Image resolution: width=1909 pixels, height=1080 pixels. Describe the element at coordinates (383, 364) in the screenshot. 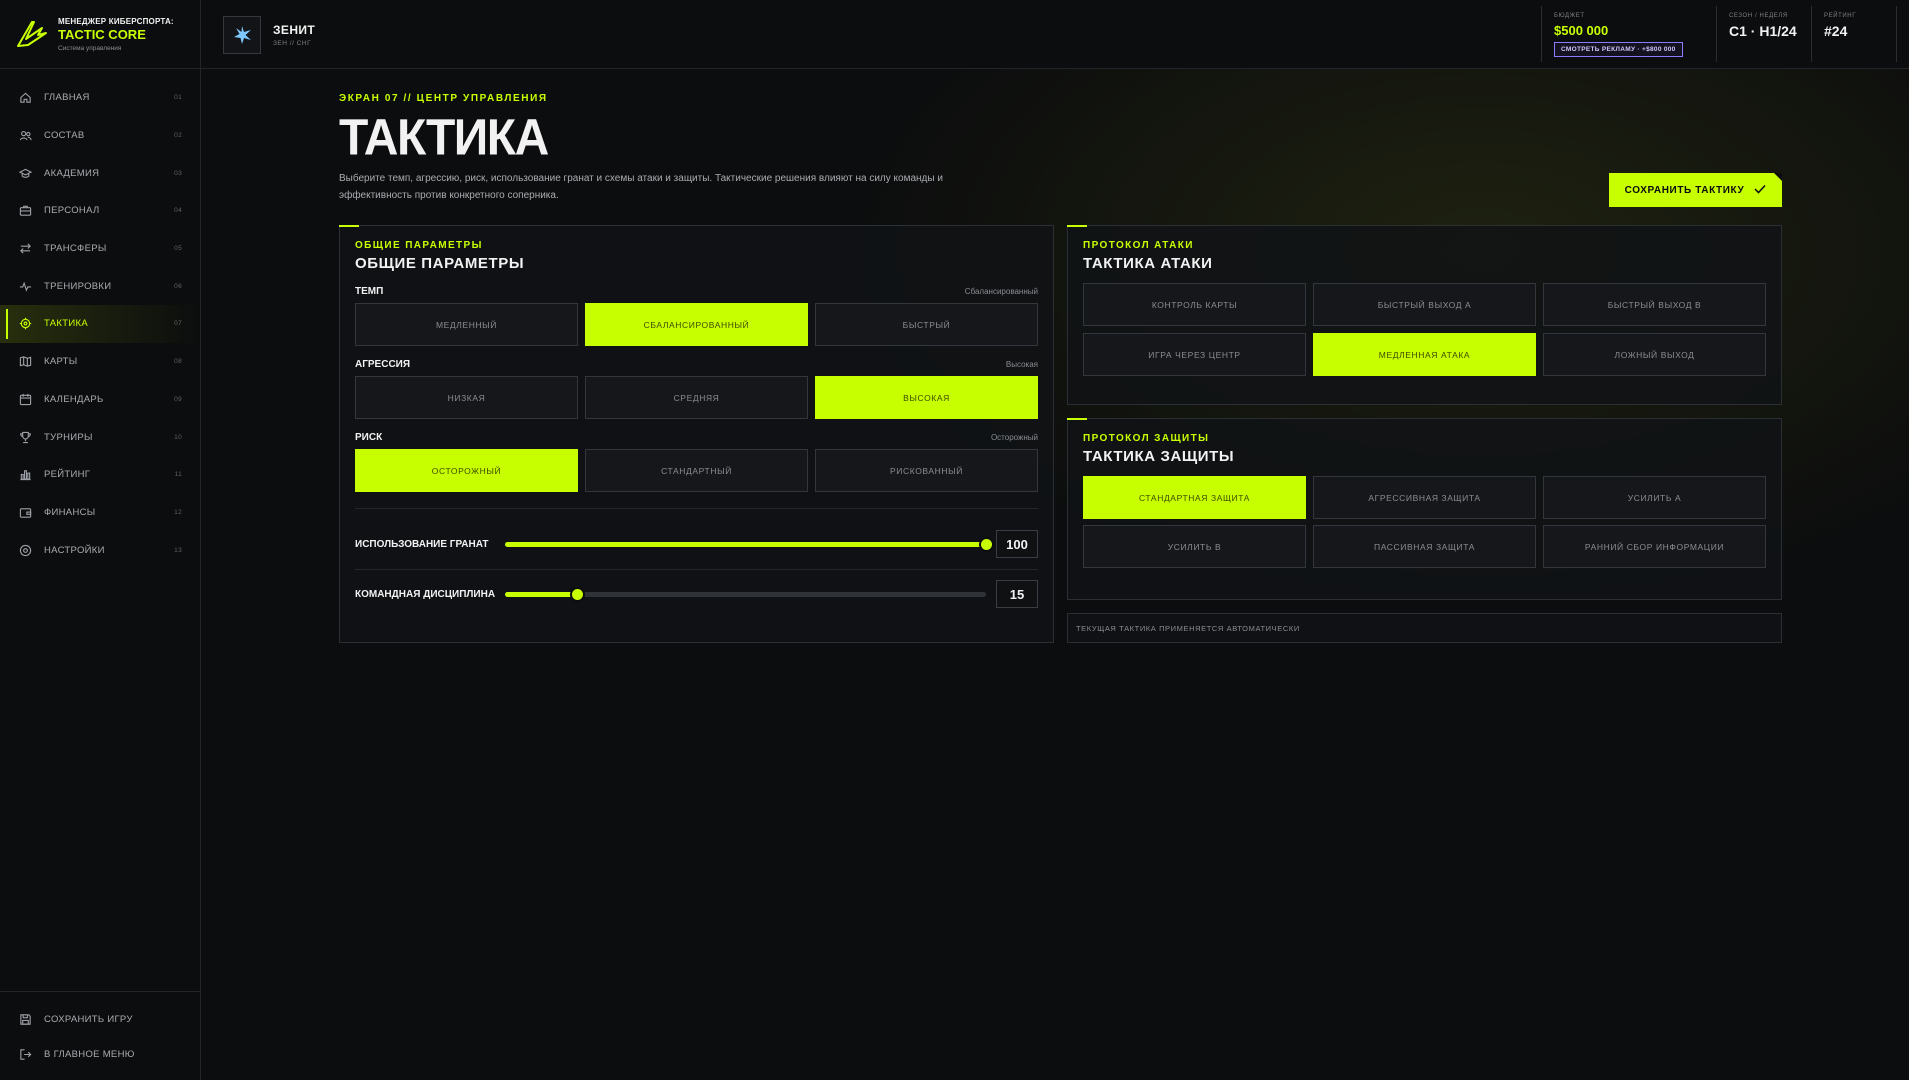

I see `aggression-label: АГРЕССИЯ` at that location.